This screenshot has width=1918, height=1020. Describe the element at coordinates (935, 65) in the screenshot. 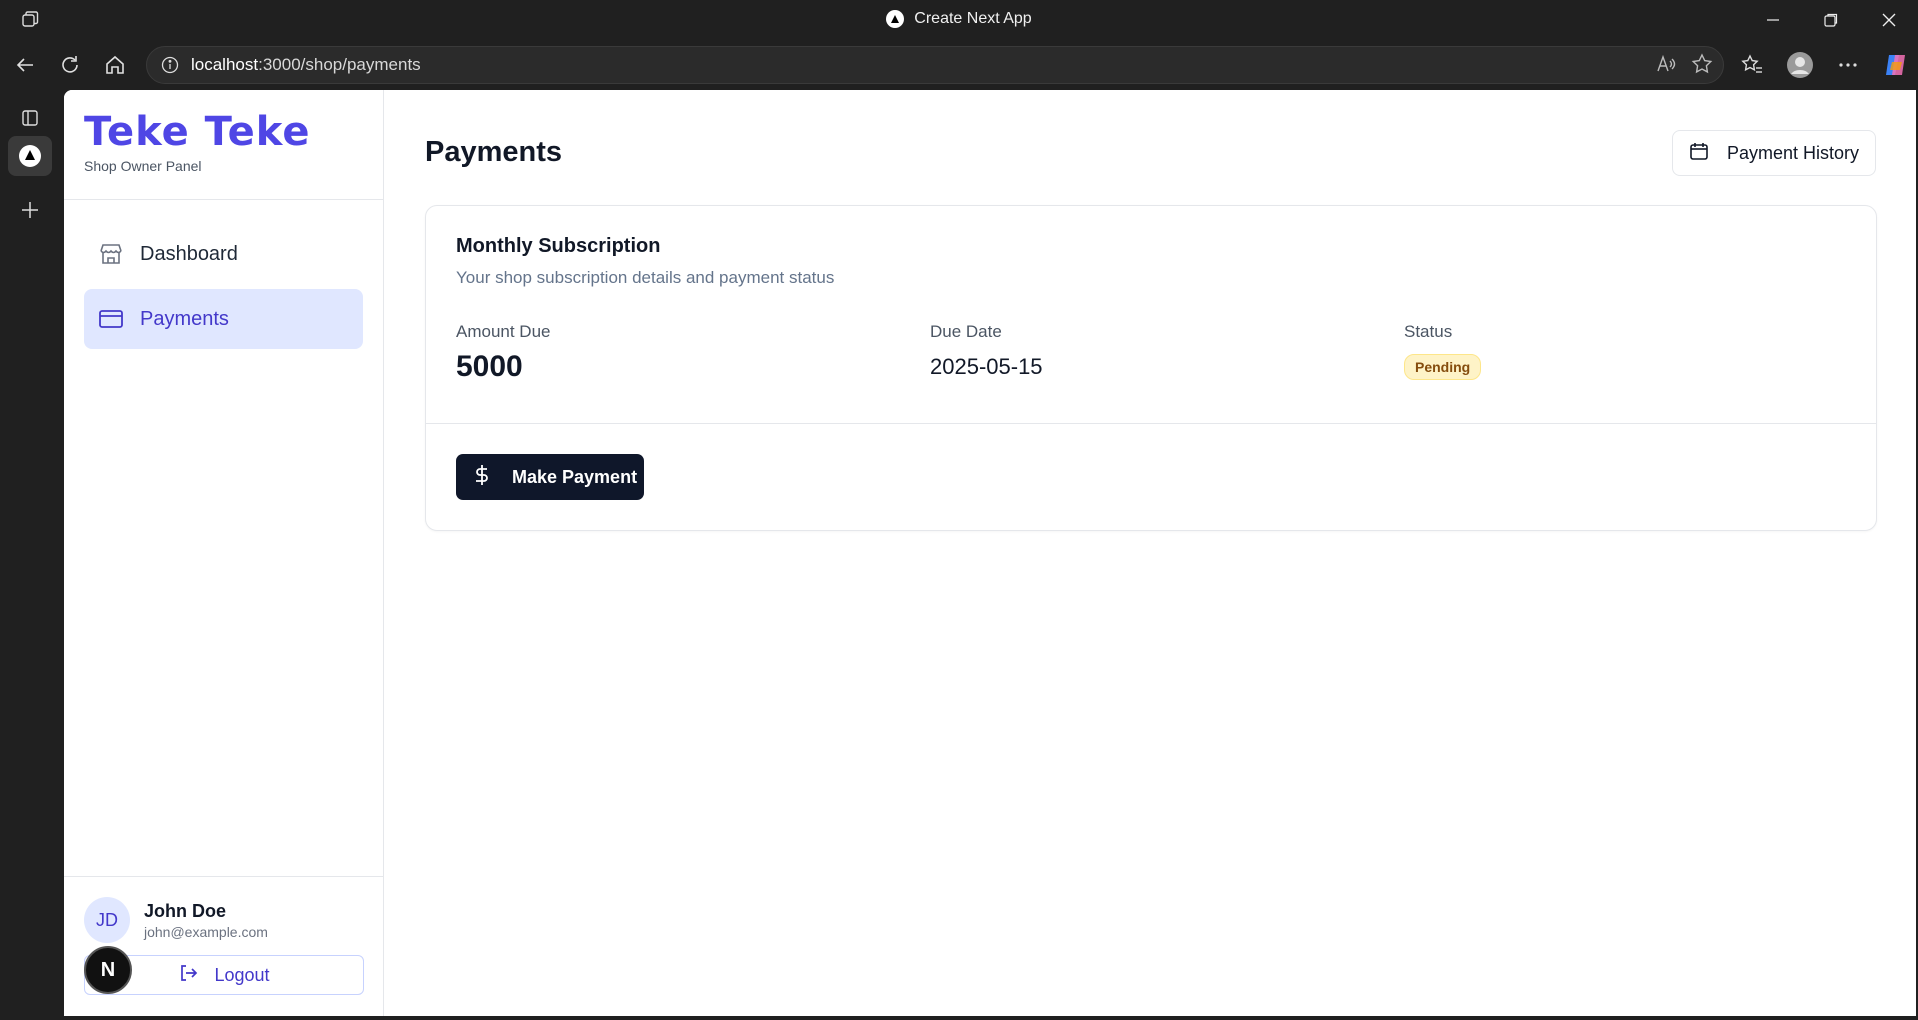

I see `address-bar: localhost:3000/shop/payments` at that location.